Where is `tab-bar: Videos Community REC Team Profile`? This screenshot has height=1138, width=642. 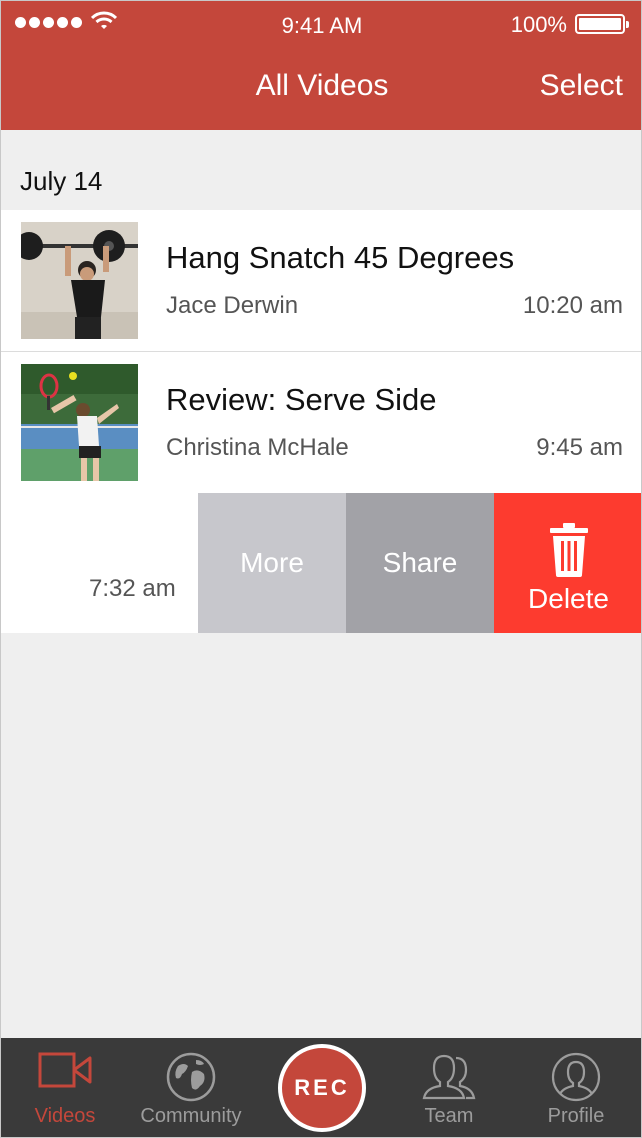 tab-bar: Videos Community REC Team Profile is located at coordinates (321, 1087).